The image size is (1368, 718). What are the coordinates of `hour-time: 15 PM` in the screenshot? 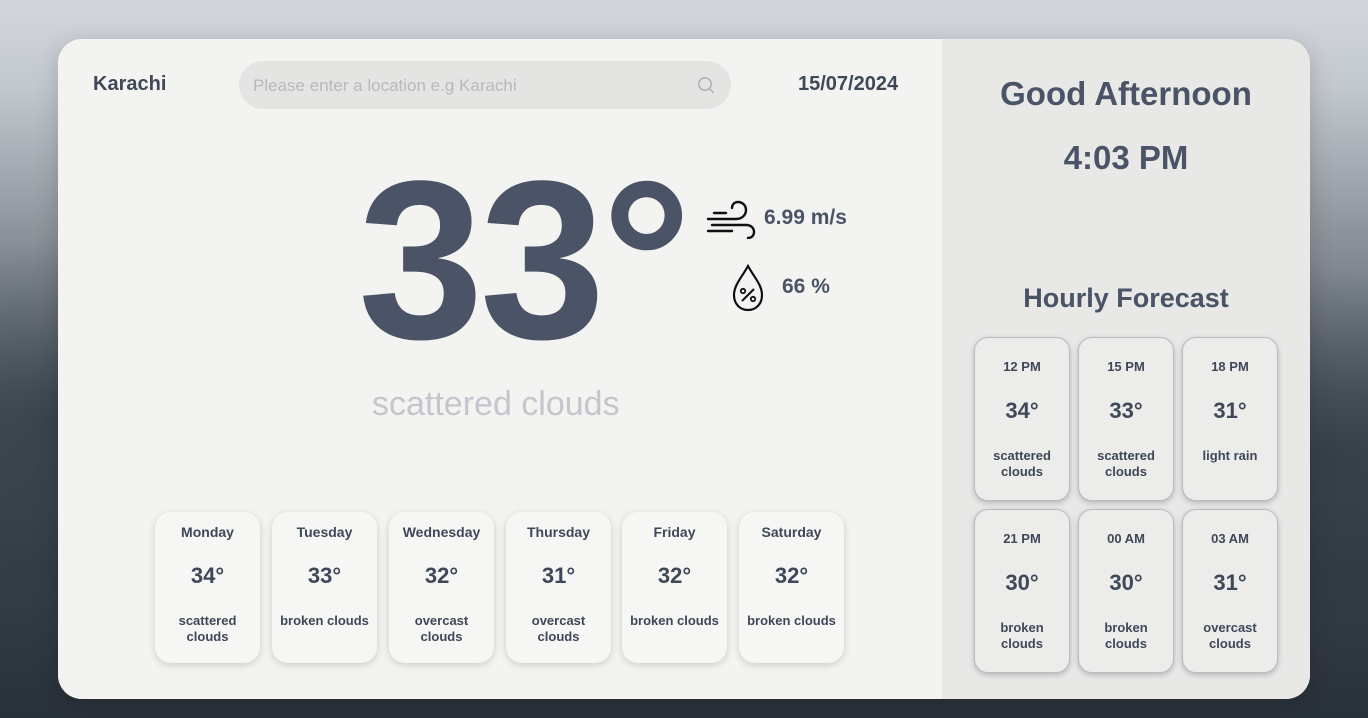 It's located at (1126, 366).